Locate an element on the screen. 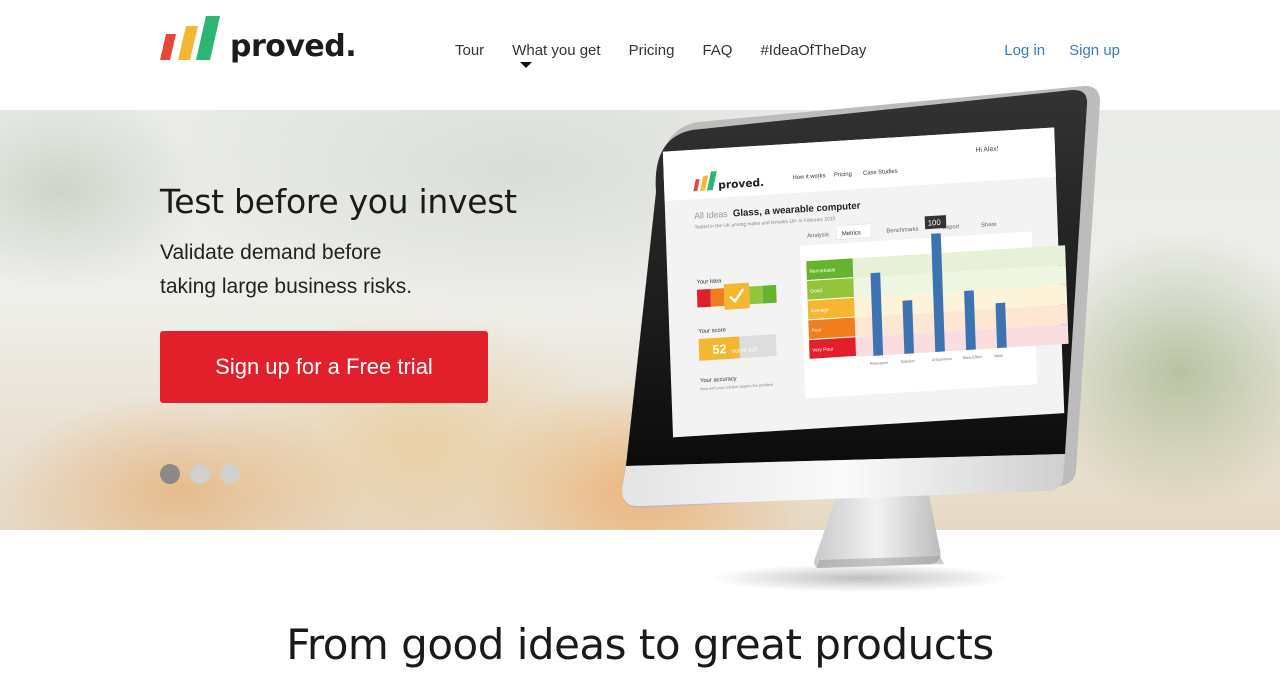 The width and height of the screenshot is (1280, 700). carousel-dots is located at coordinates (205, 474).